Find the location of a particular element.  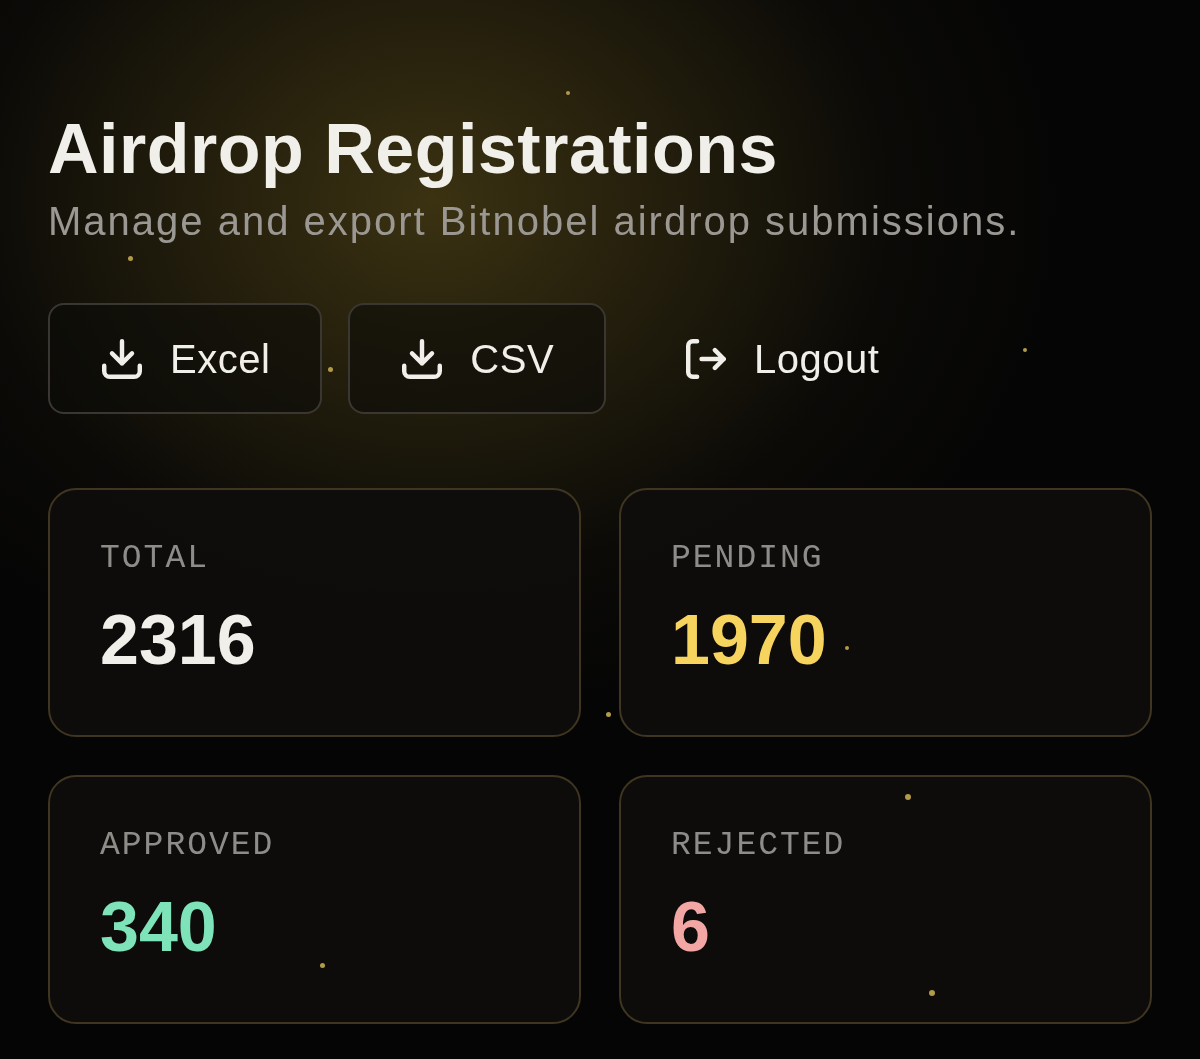

stat-value: 6 is located at coordinates (690, 927).